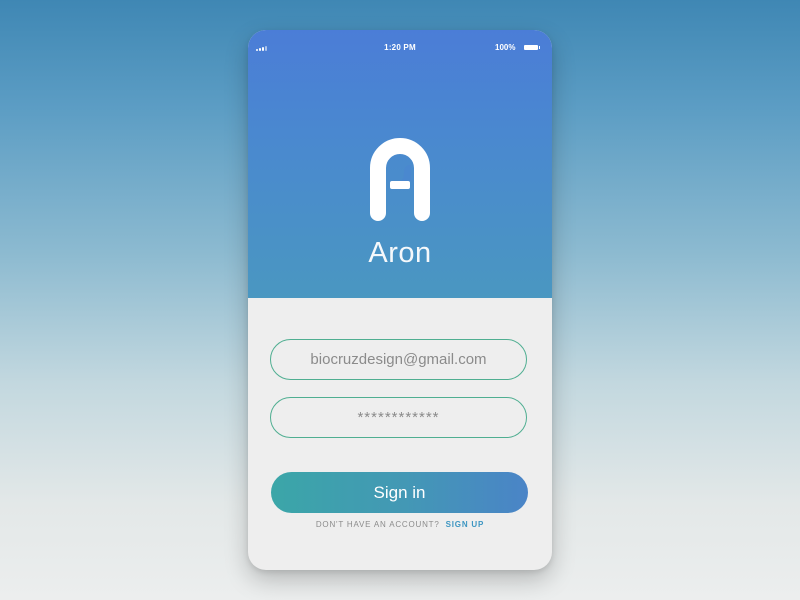 The image size is (800, 600). What do you see at coordinates (465, 524) in the screenshot?
I see `sign-up-link: SIGN UP` at bounding box center [465, 524].